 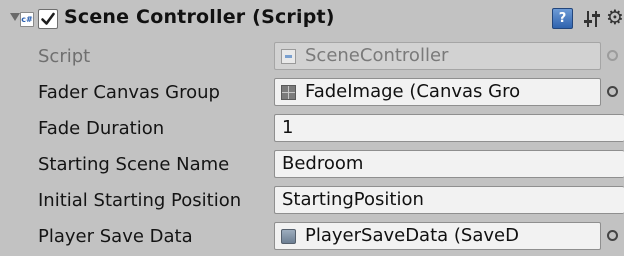 What do you see at coordinates (64, 56) in the screenshot?
I see `field-label: Script` at bounding box center [64, 56].